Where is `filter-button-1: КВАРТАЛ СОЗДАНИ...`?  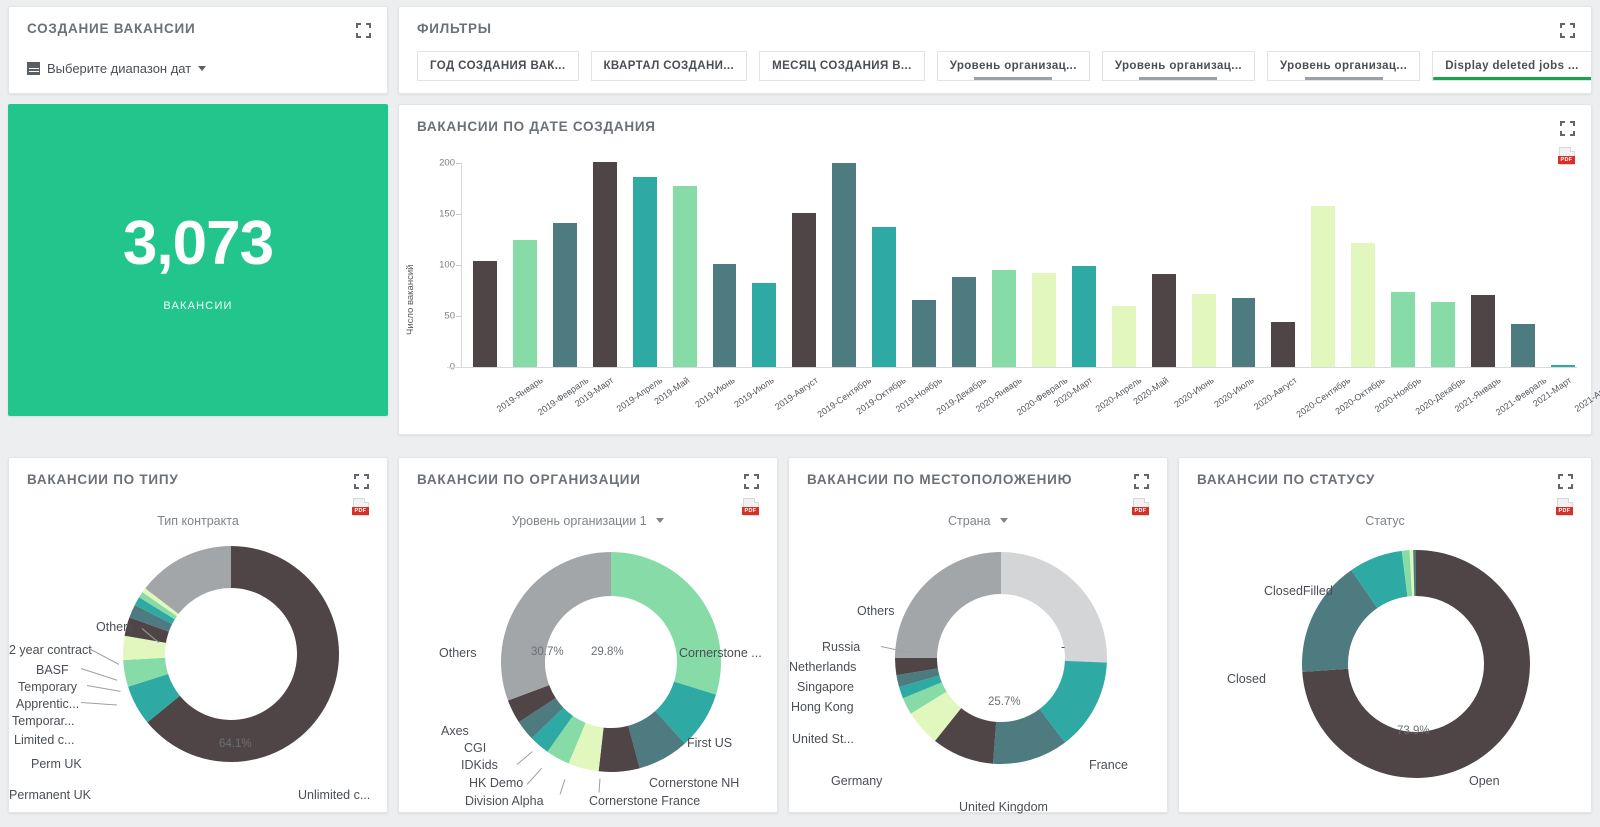
filter-button-1: КВАРТАЛ СОЗДАНИ... is located at coordinates (669, 66).